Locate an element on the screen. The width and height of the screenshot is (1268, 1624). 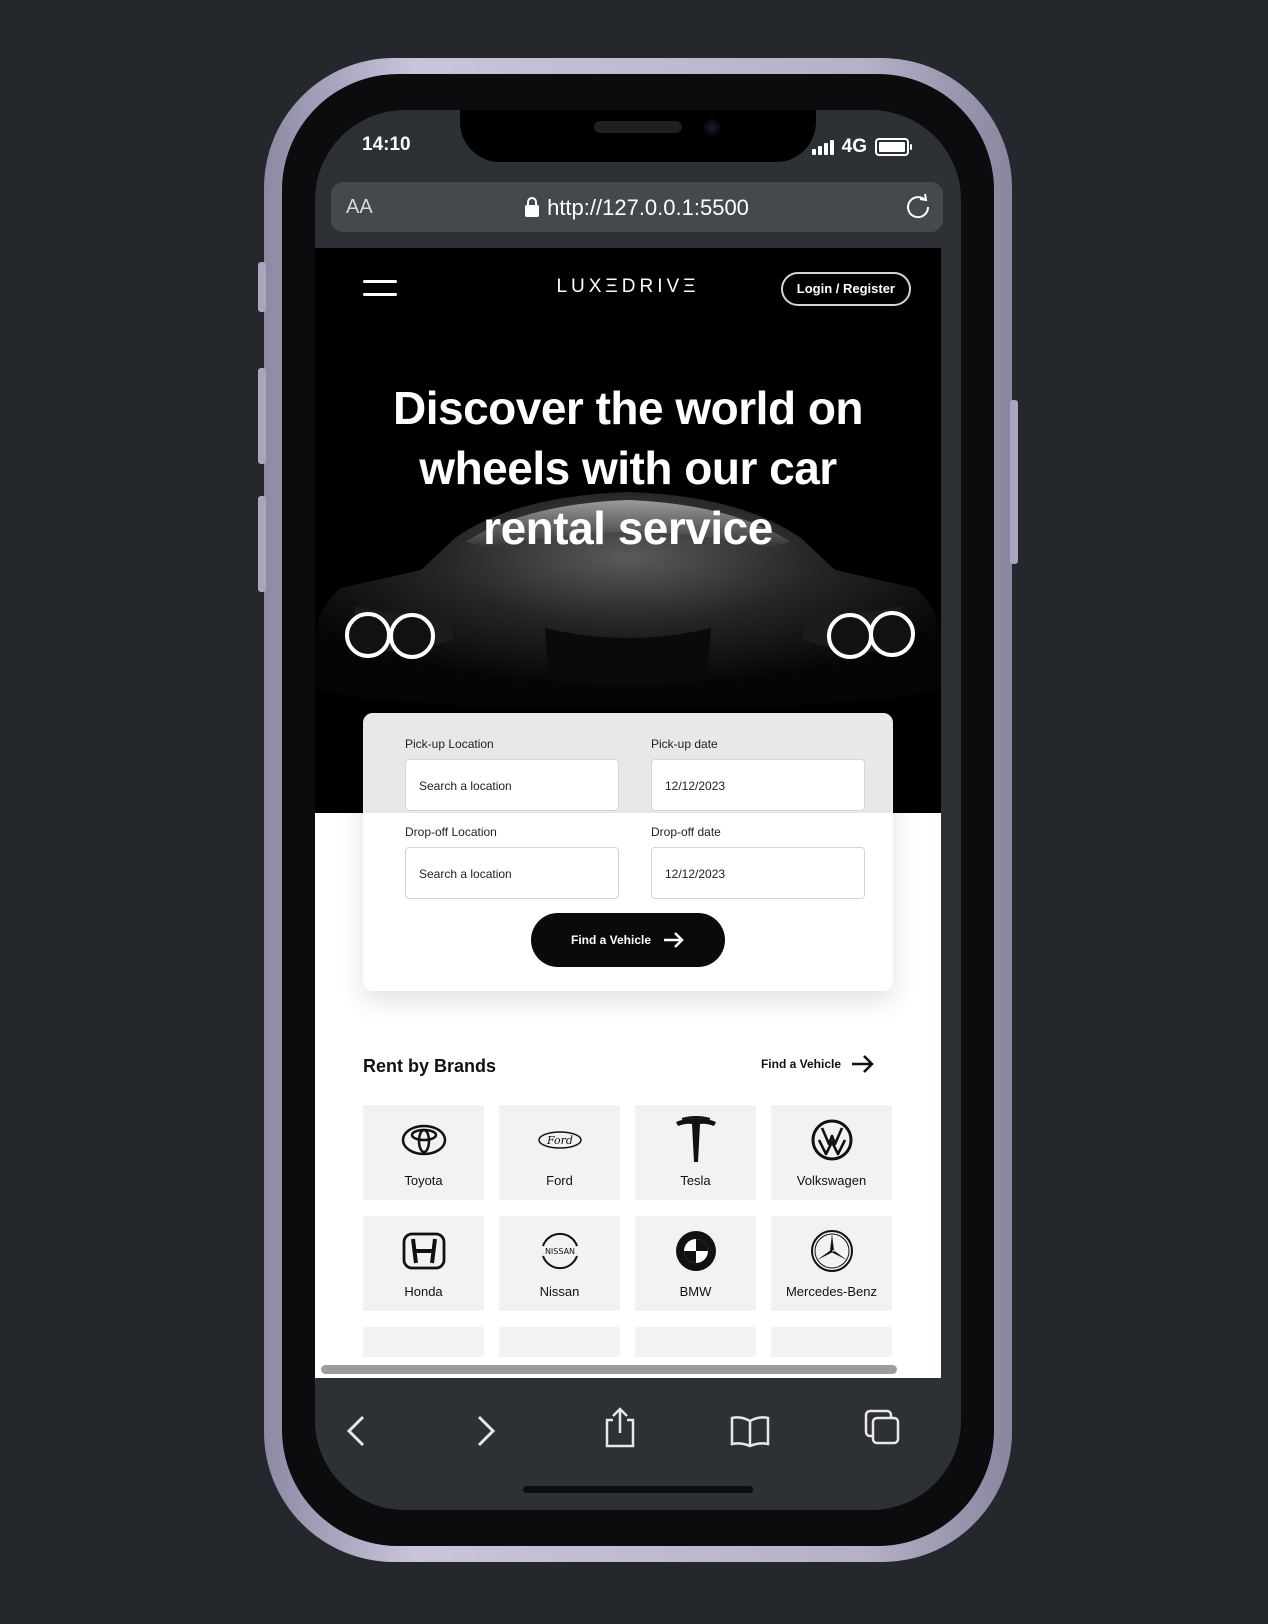
find-vehicle-link-label: Find a Vehicle is located at coordinates (800, 1064).